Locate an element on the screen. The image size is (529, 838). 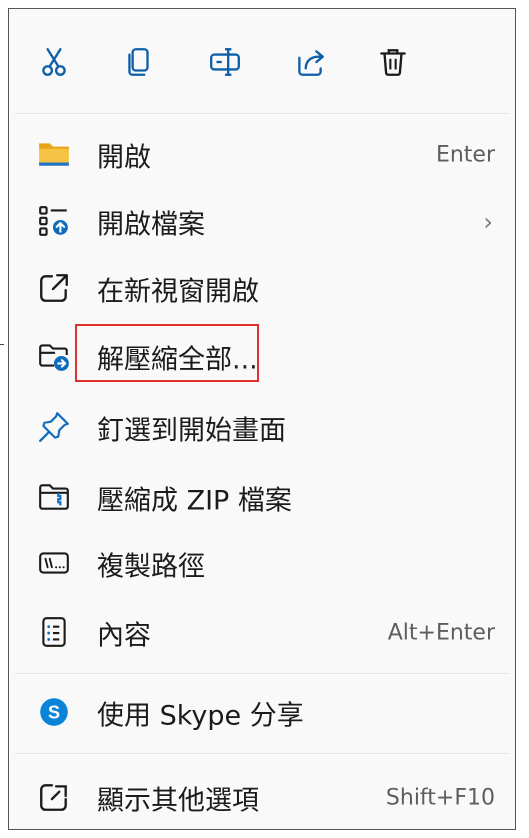
cut-button is located at coordinates (54, 62).